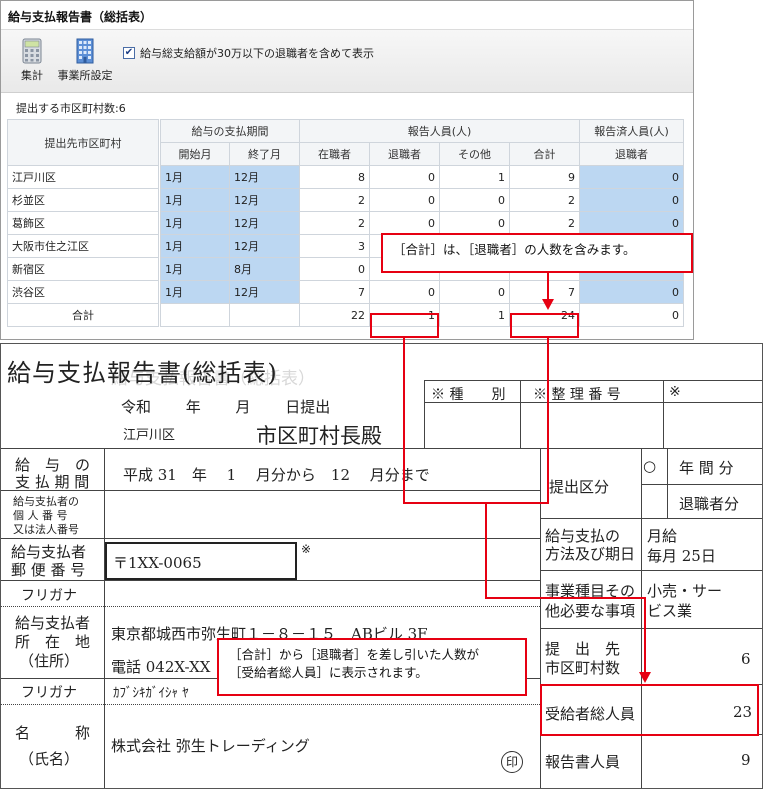 Image resolution: width=763 pixels, height=789 pixels. Describe the element at coordinates (334, 177) in the screenshot. I see `cell-employed: 8` at that location.